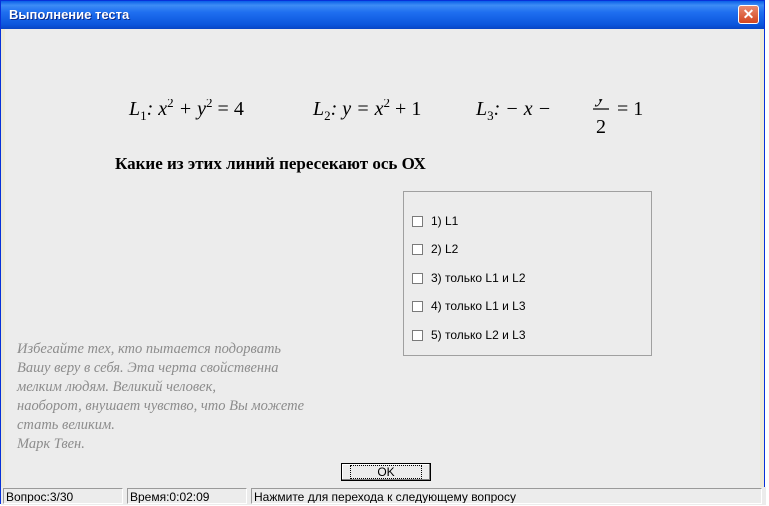  Describe the element at coordinates (445, 221) in the screenshot. I see `answer-label: 1) L1` at that location.